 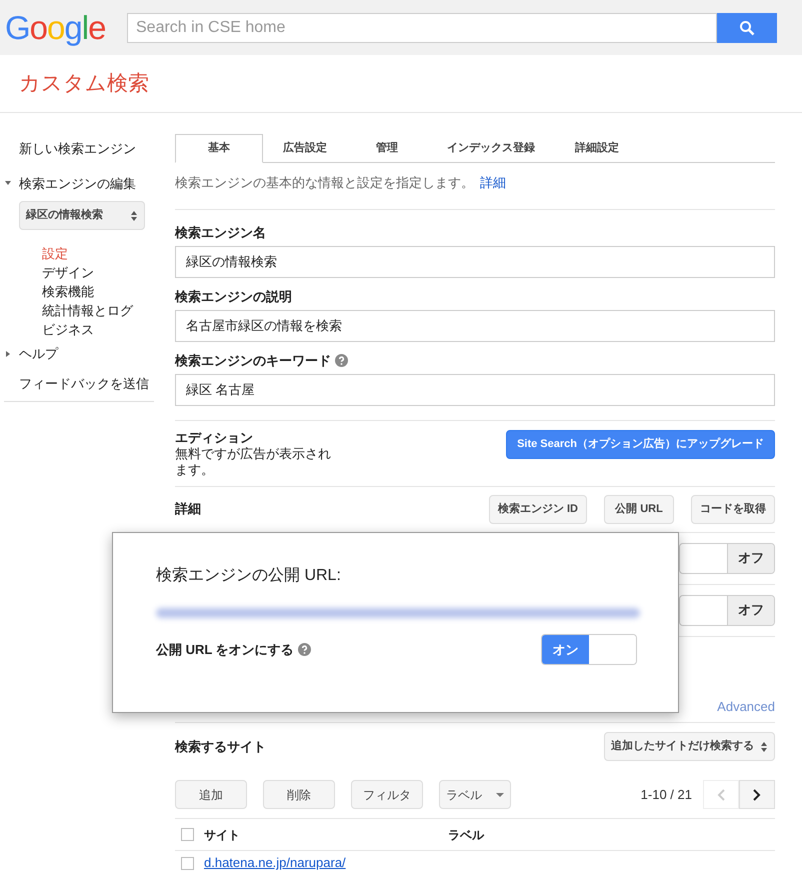 What do you see at coordinates (475, 390) in the screenshot?
I see `text-field: 緑区 名古屋` at bounding box center [475, 390].